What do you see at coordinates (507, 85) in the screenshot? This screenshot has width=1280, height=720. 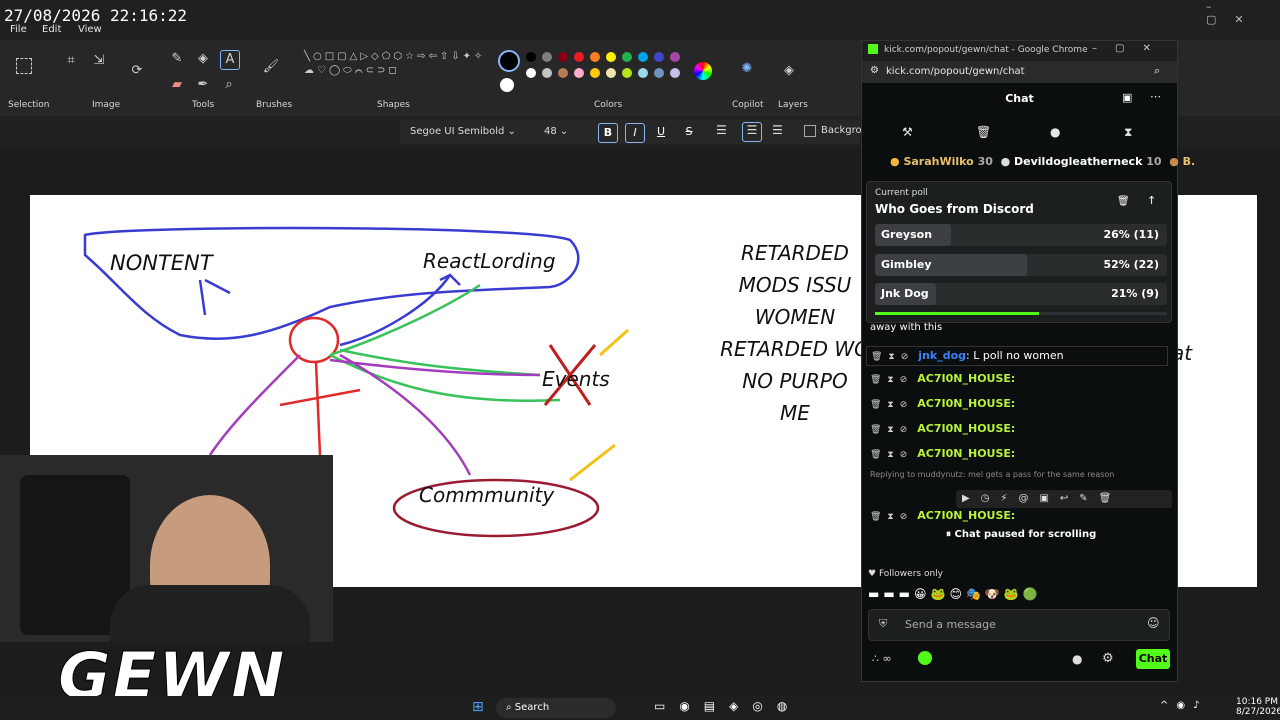 I see `color2-swatch` at bounding box center [507, 85].